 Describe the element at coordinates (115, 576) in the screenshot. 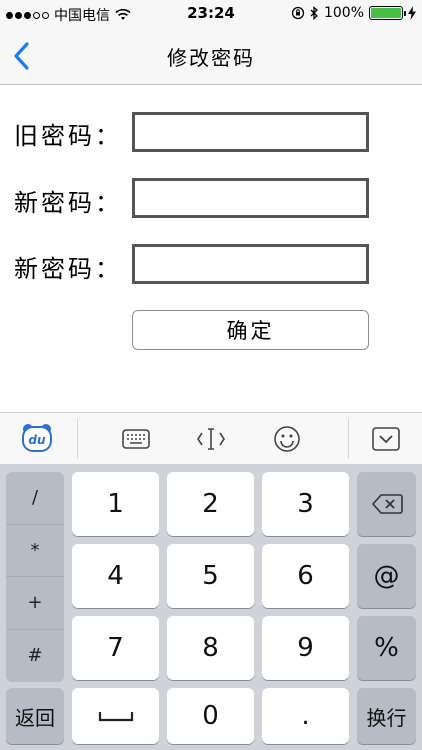

I see `key-4: 4` at that location.